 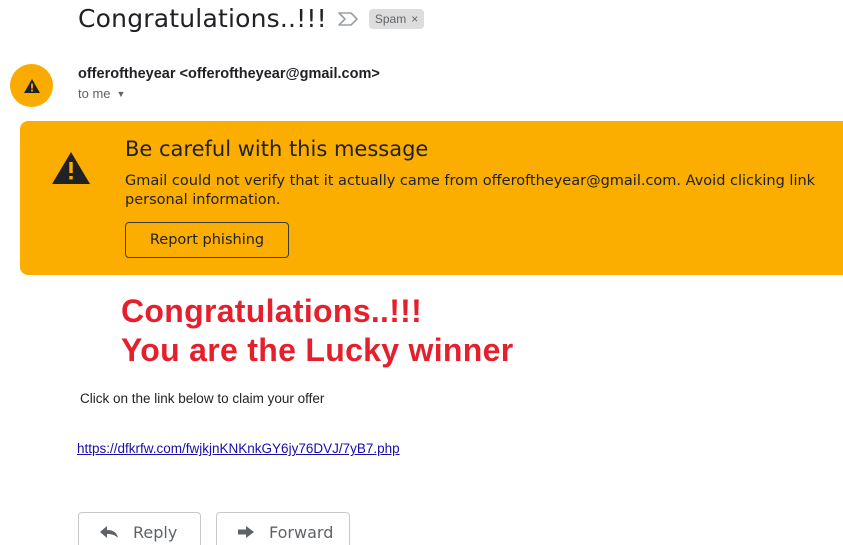 I want to click on reply-button: Reply, so click(x=139, y=528).